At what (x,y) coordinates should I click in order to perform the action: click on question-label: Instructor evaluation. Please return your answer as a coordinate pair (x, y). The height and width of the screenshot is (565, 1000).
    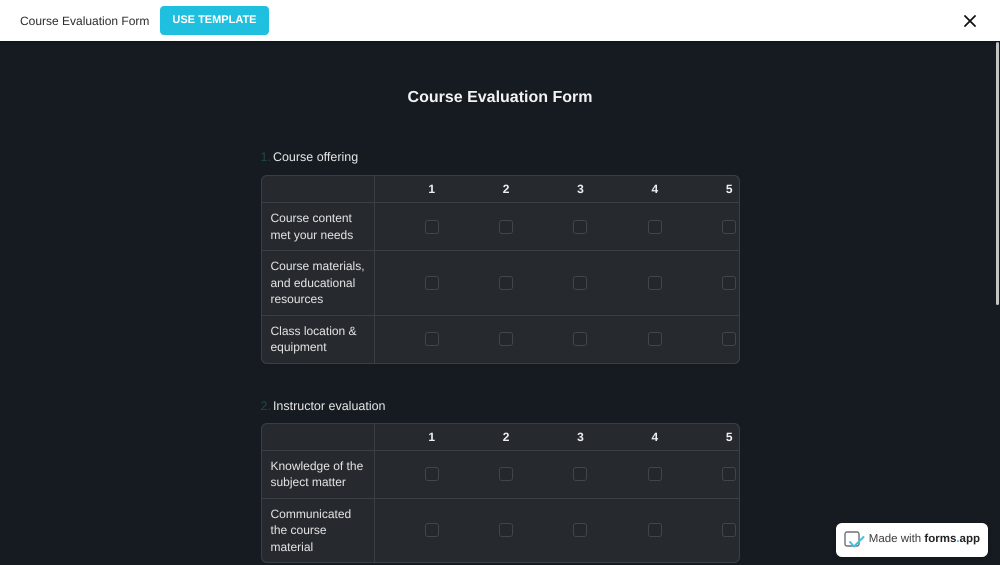
    Looking at the image, I should click on (329, 406).